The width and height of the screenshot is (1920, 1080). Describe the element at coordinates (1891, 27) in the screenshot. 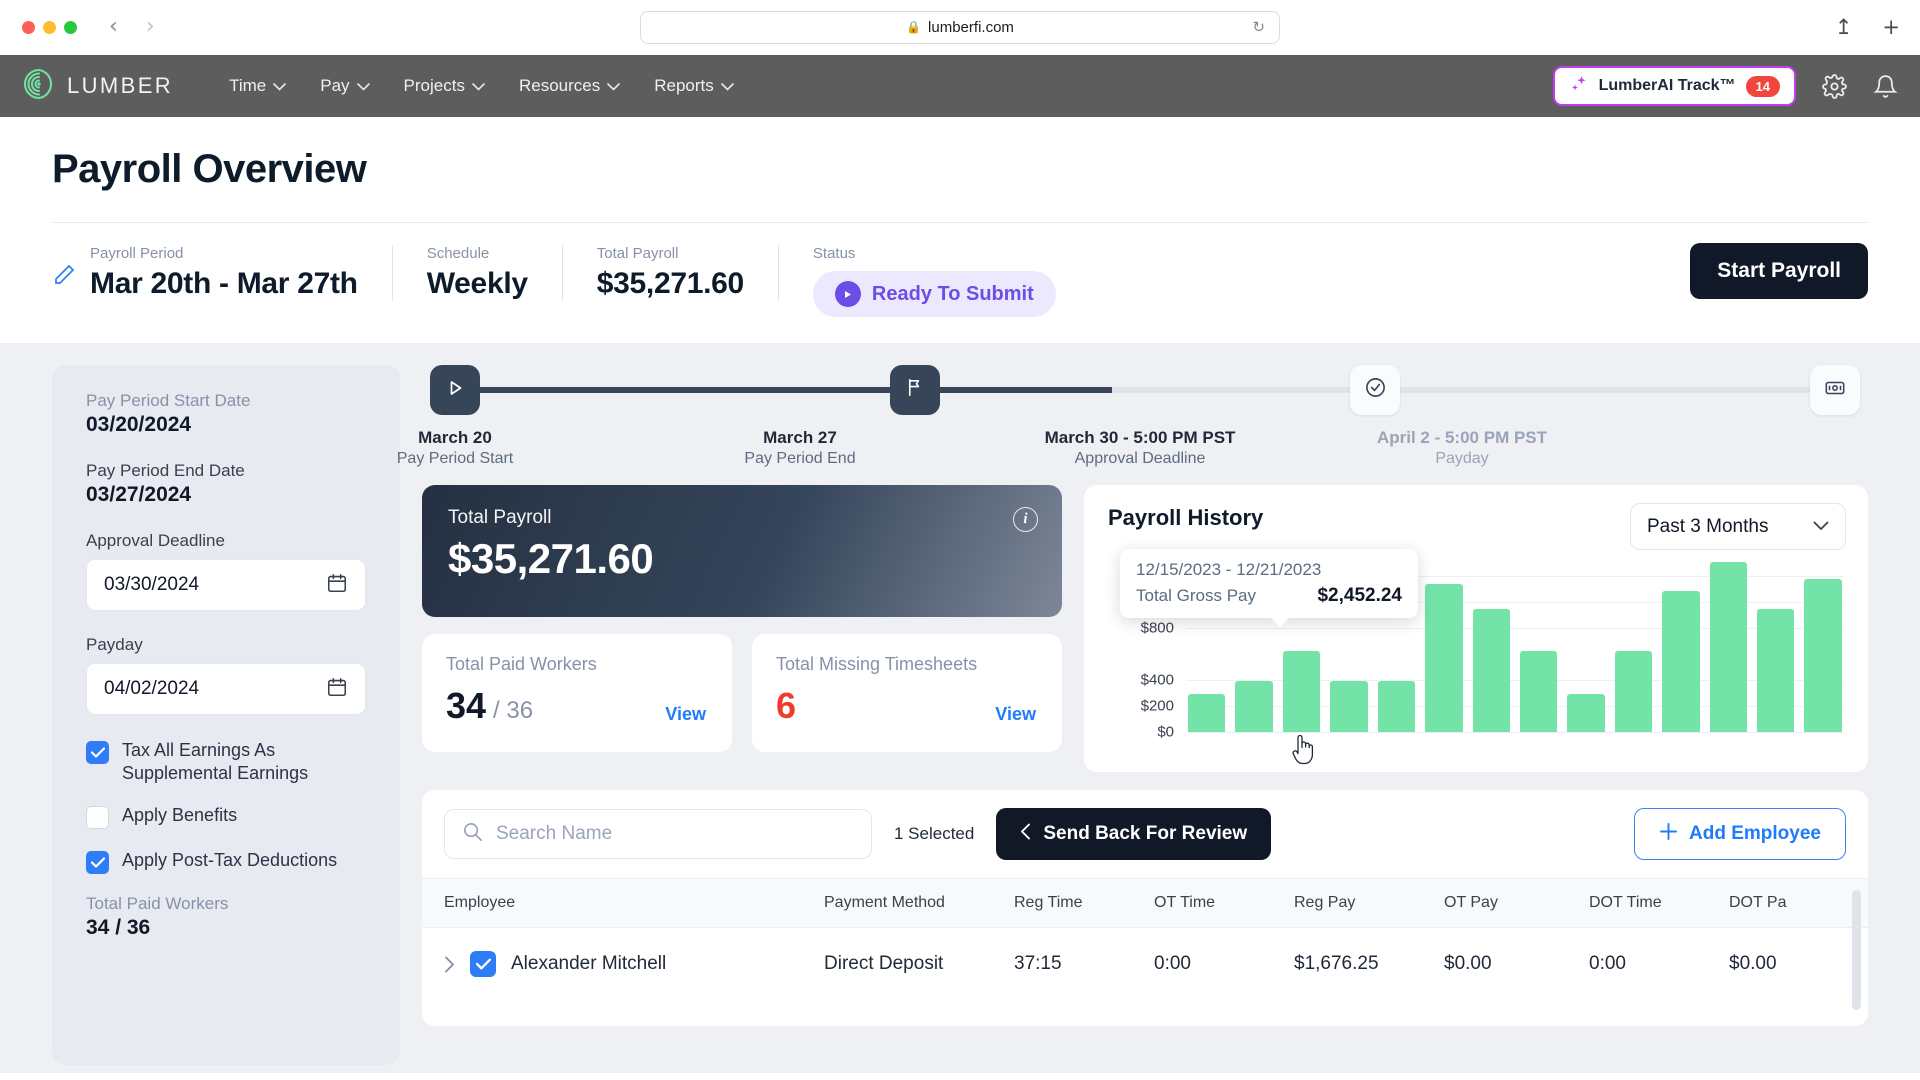

I see `plus-icon: +` at that location.